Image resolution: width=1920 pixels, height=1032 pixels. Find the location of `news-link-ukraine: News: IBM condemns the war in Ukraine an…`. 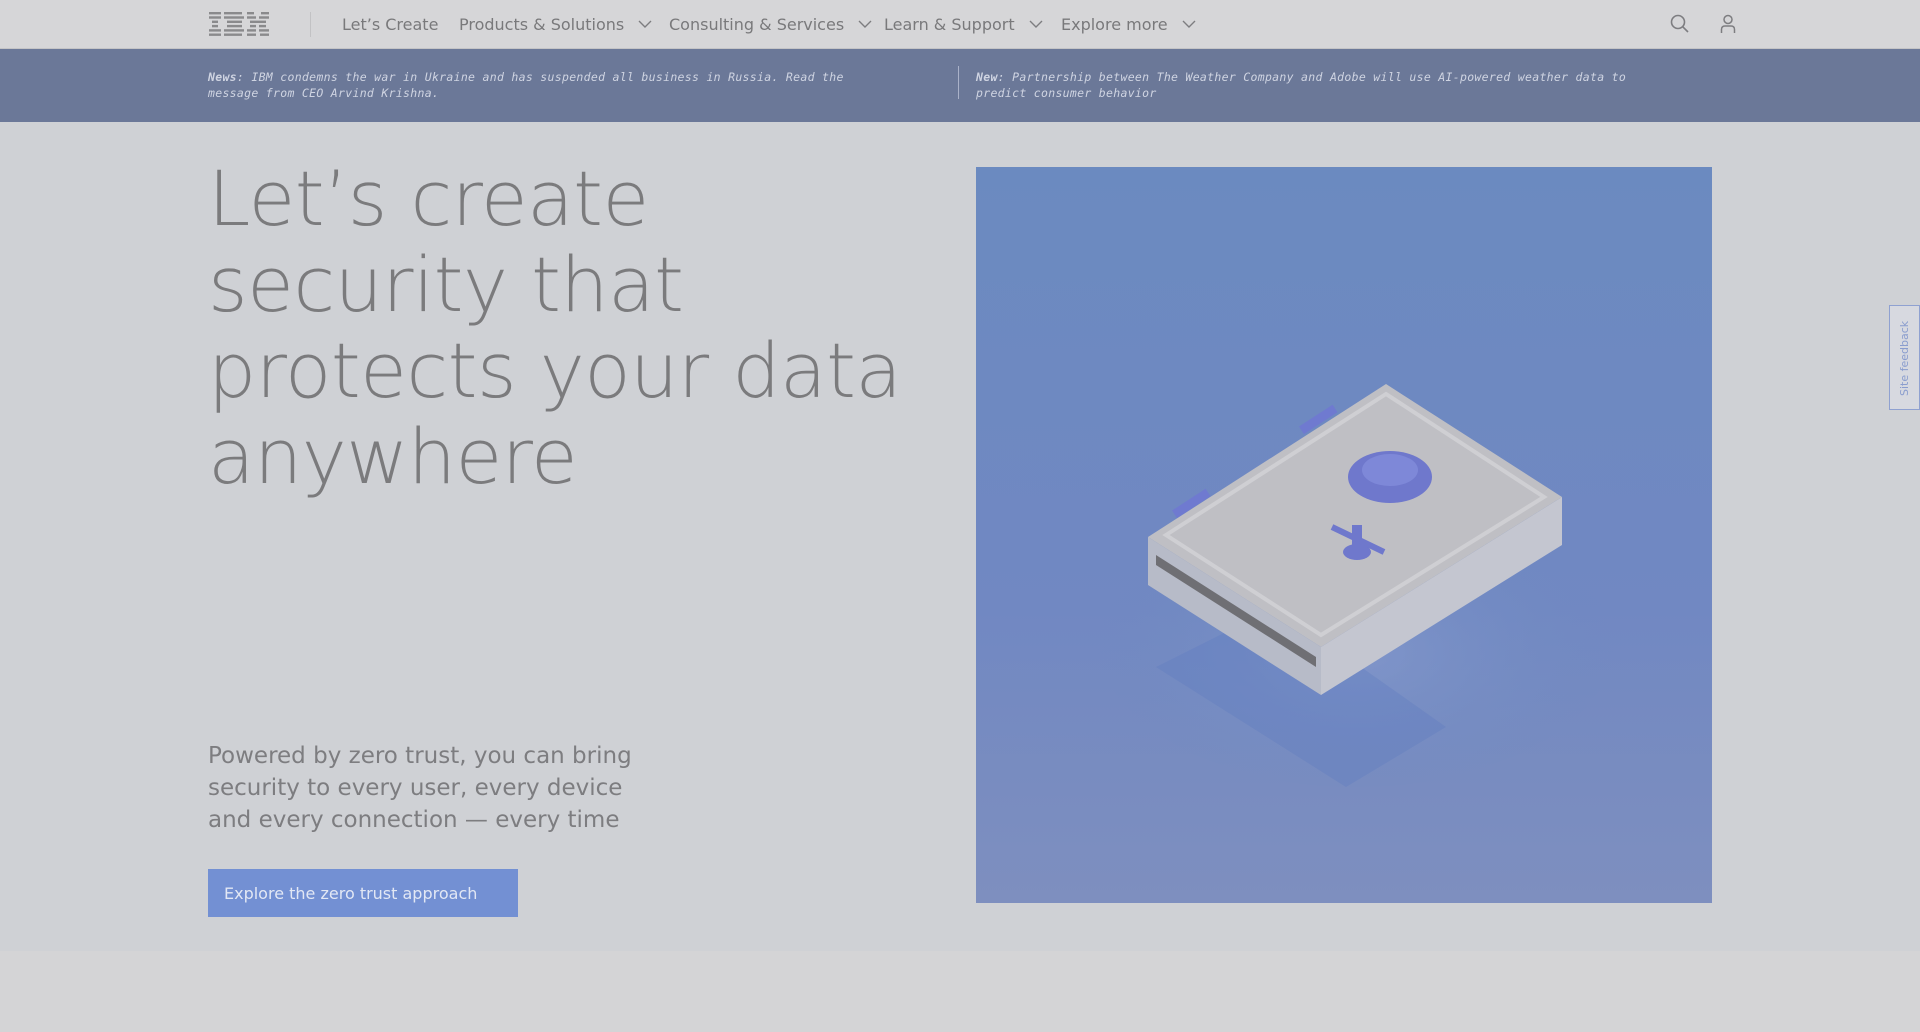

news-link-ukraine: News: IBM condemns the war in Ukraine an… is located at coordinates (553, 85).